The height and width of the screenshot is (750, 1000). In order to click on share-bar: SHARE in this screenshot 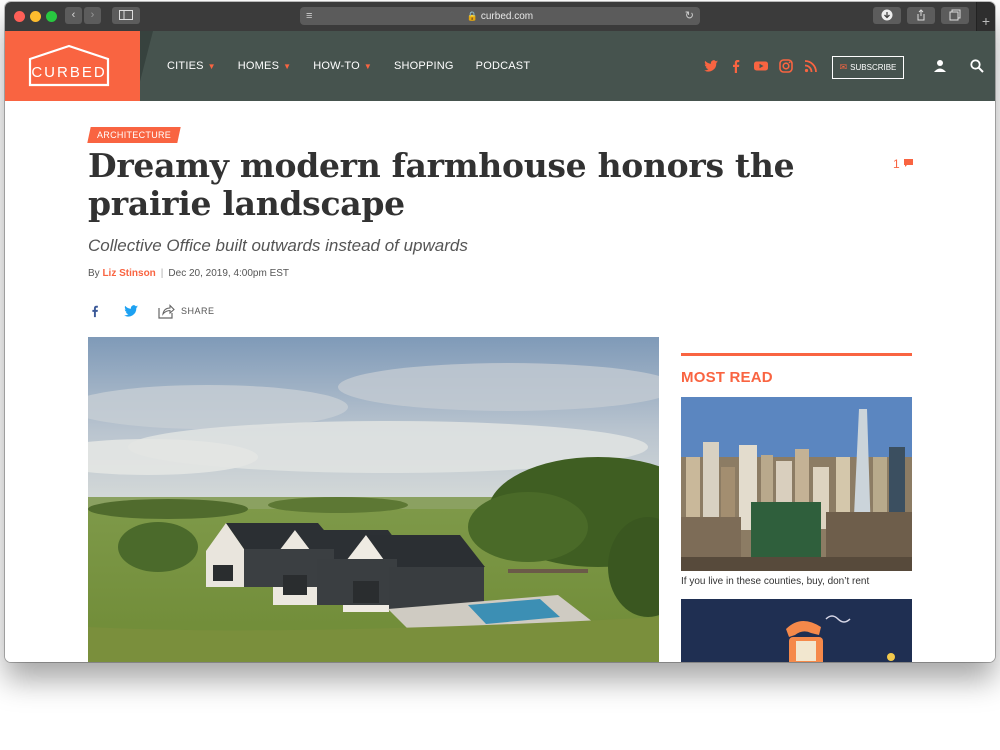, I will do `click(151, 311)`.